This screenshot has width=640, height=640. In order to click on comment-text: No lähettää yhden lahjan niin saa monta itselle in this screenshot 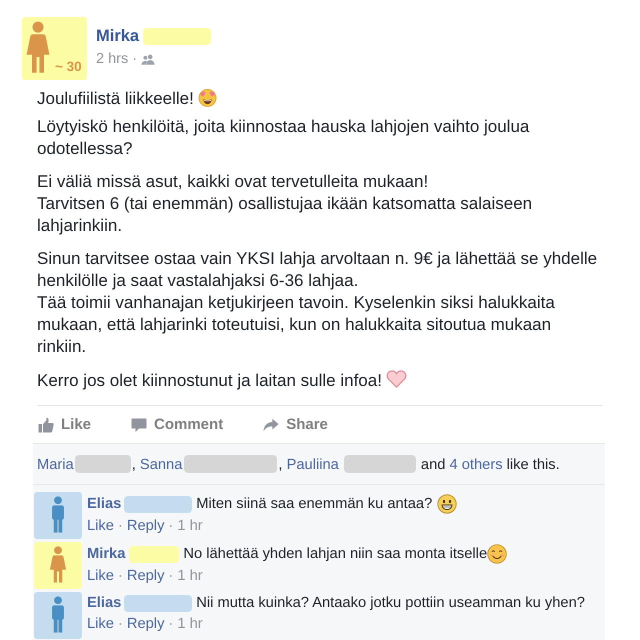, I will do `click(335, 554)`.